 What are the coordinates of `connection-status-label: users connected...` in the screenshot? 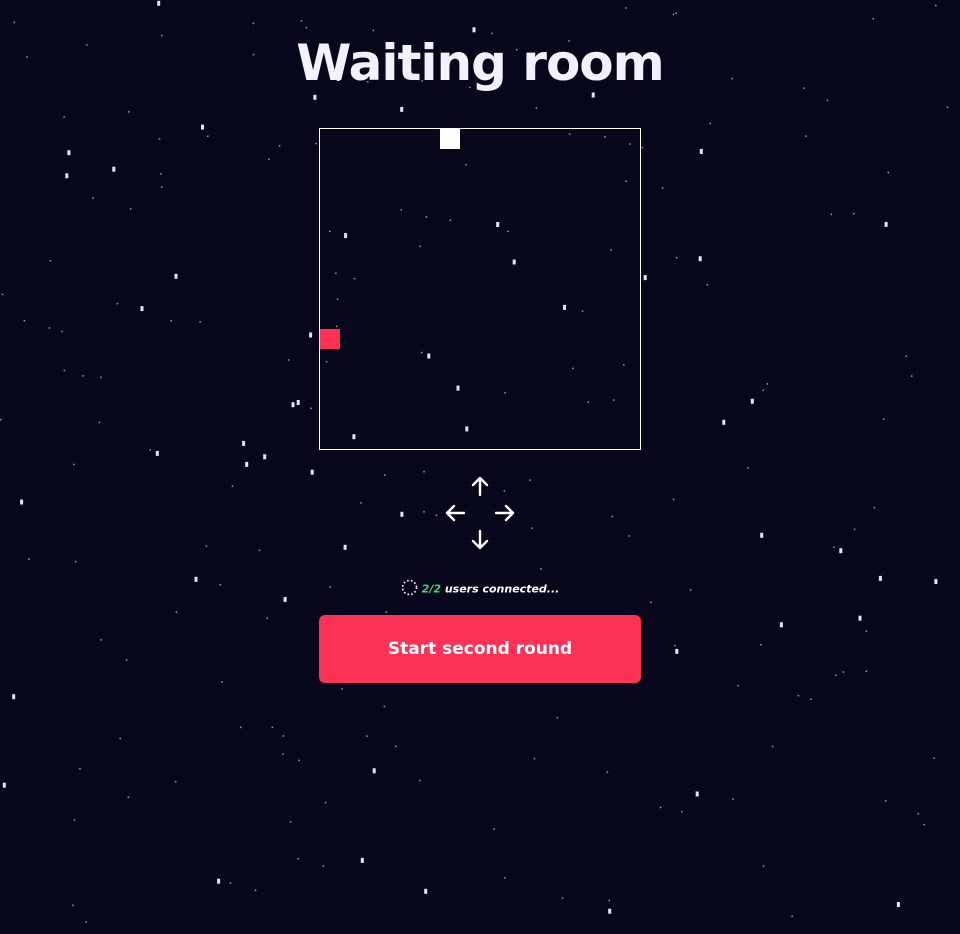 It's located at (502, 589).